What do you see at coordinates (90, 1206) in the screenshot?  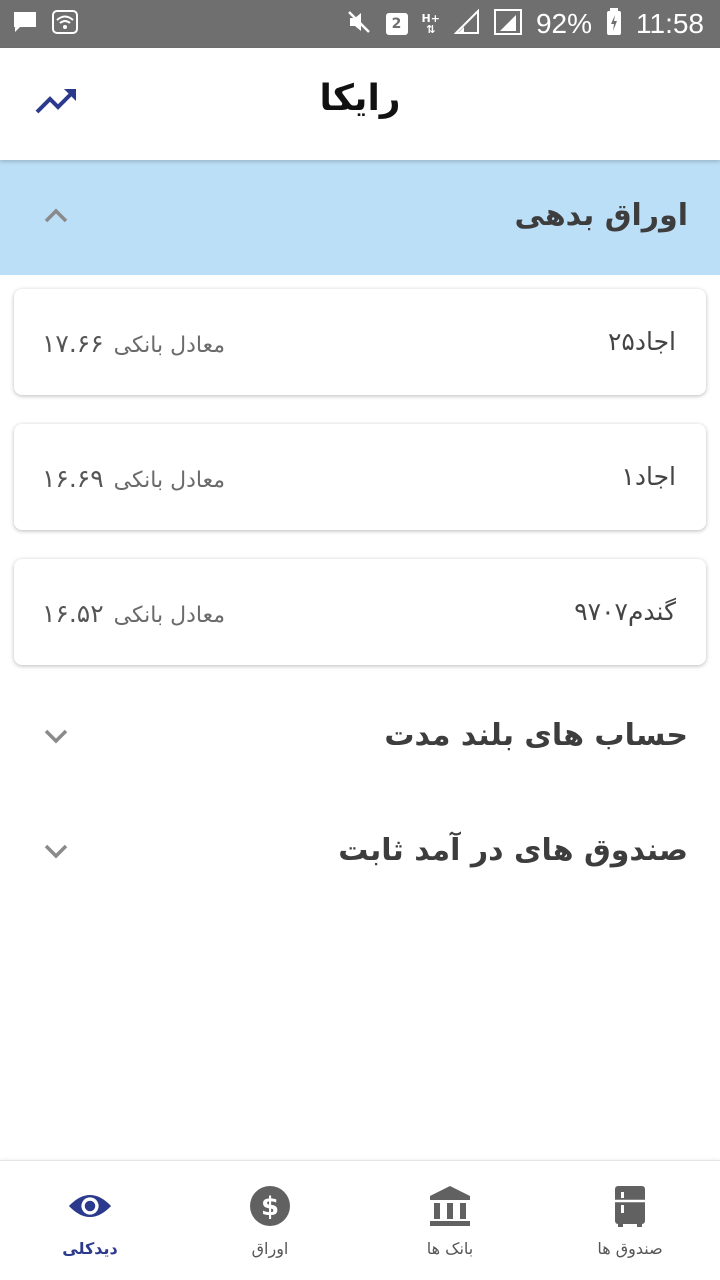 I see `eye-icon` at bounding box center [90, 1206].